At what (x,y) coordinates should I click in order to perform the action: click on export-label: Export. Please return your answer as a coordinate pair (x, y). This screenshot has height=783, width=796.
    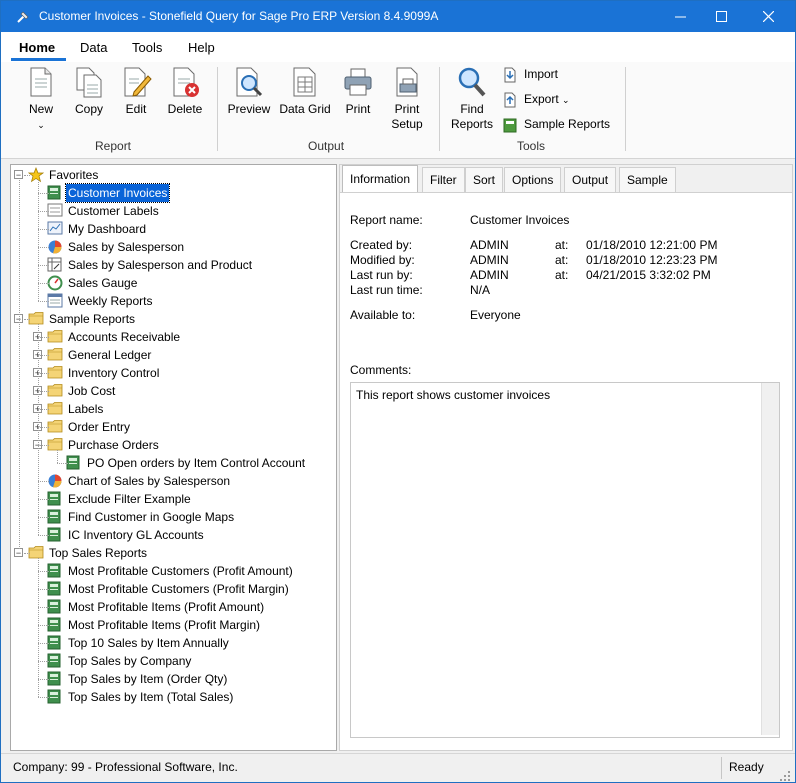
    Looking at the image, I should click on (541, 99).